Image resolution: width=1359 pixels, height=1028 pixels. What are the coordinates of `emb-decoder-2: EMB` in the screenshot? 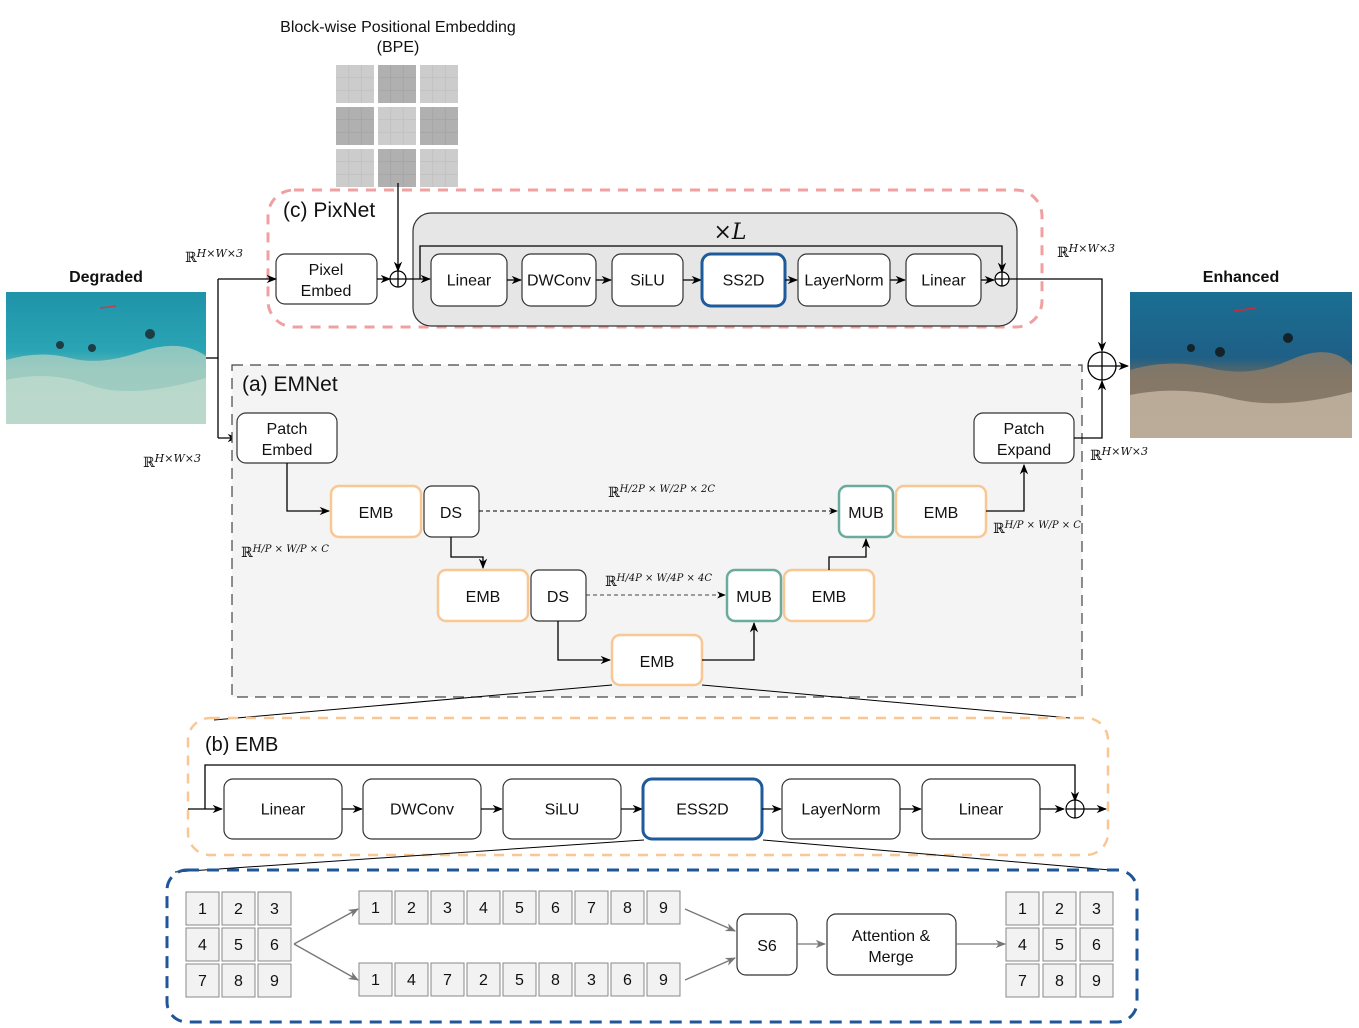 It's located at (829, 595).